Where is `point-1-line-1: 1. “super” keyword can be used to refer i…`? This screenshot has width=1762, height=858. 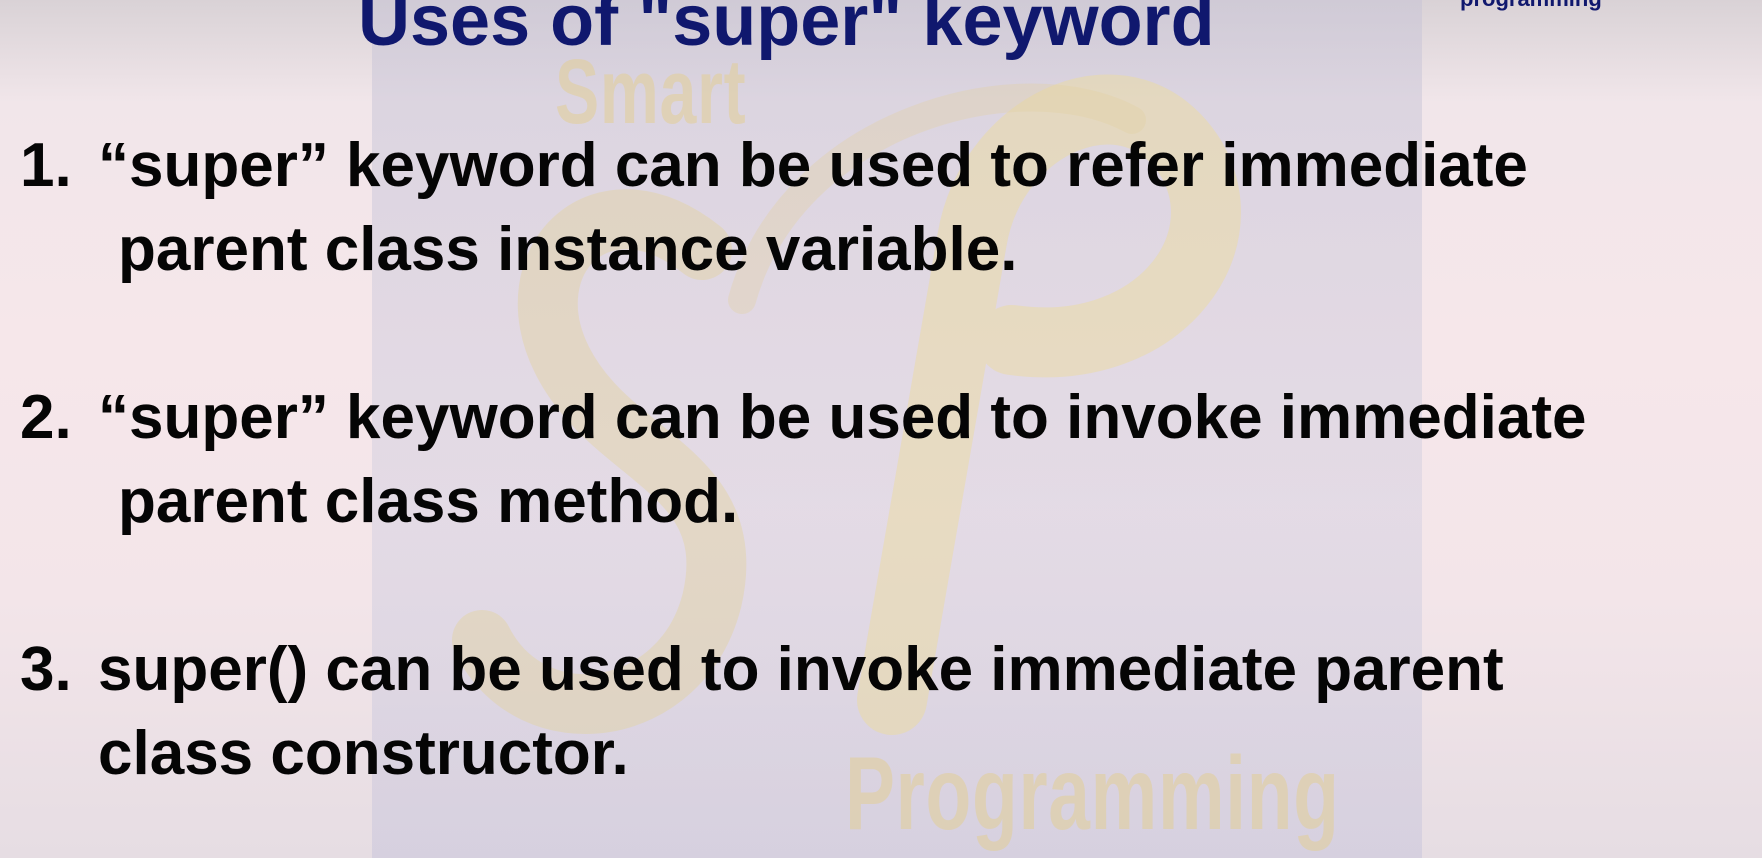 point-1-line-1: 1. “super” keyword can be used to refer i… is located at coordinates (774, 165).